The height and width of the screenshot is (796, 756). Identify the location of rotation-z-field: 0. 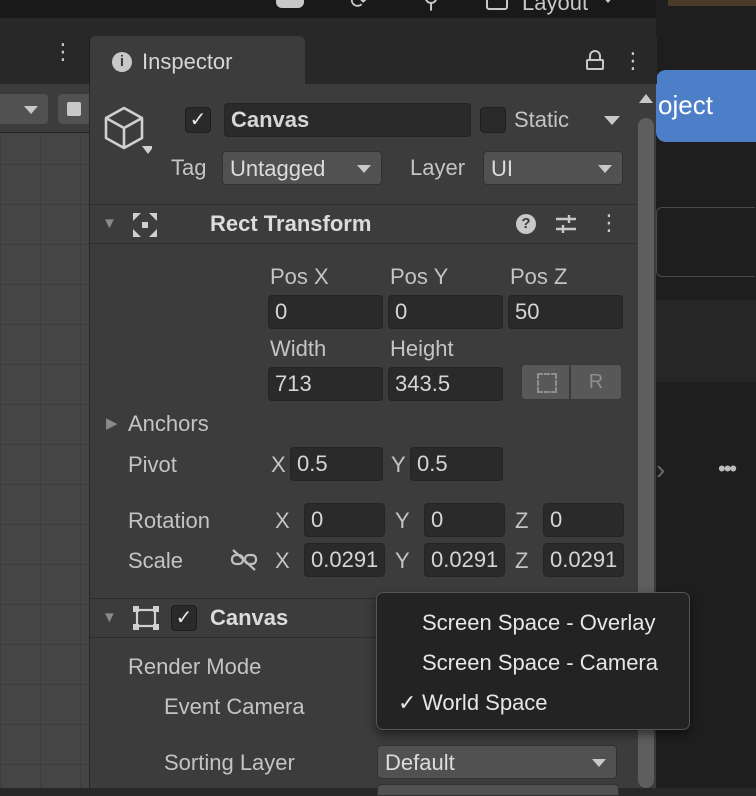
(583, 520).